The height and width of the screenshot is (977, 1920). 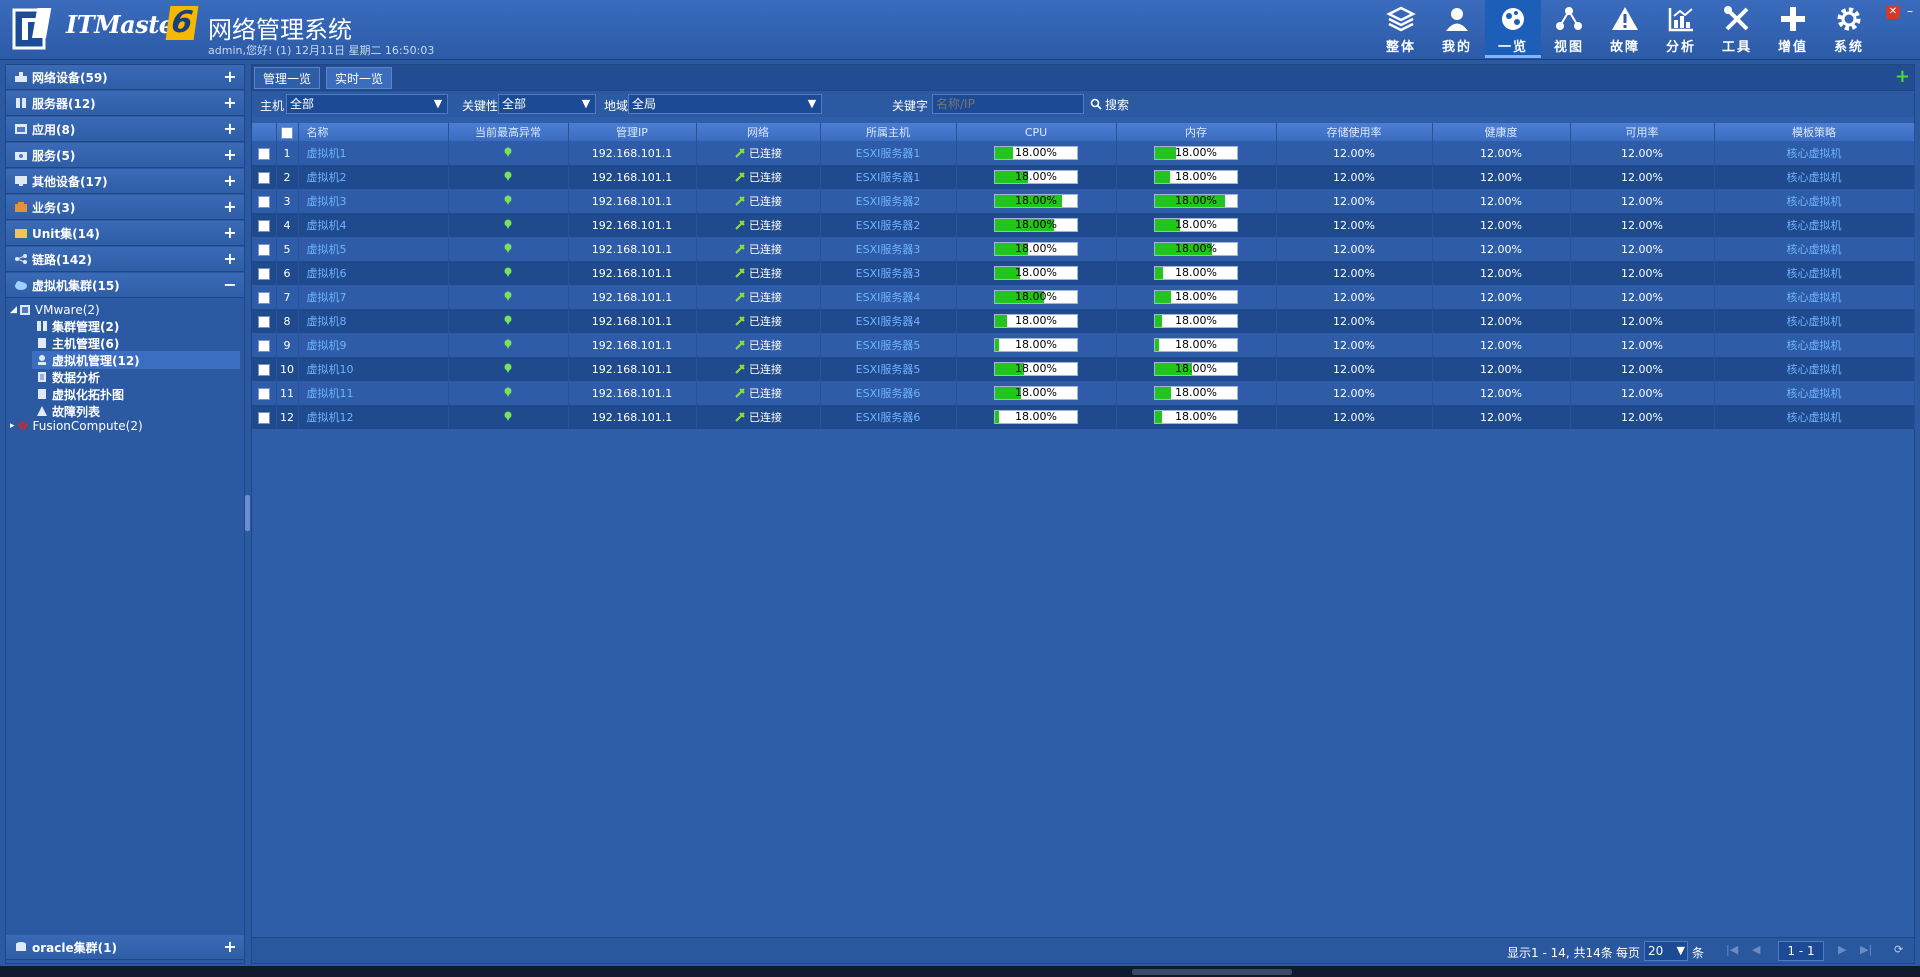 What do you see at coordinates (13, 310) in the screenshot?
I see `expand-arrow-icon: ◢` at bounding box center [13, 310].